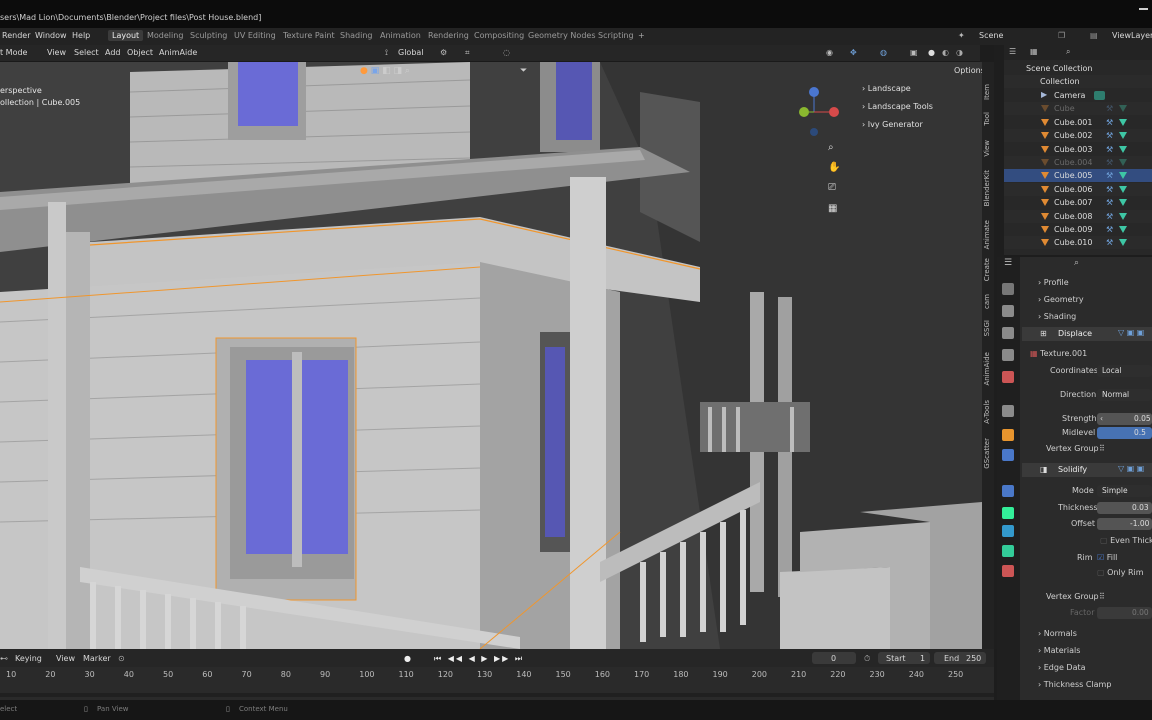 The width and height of the screenshot is (1152, 720). What do you see at coordinates (65, 658) in the screenshot?
I see `timeline-view-menu: View` at bounding box center [65, 658].